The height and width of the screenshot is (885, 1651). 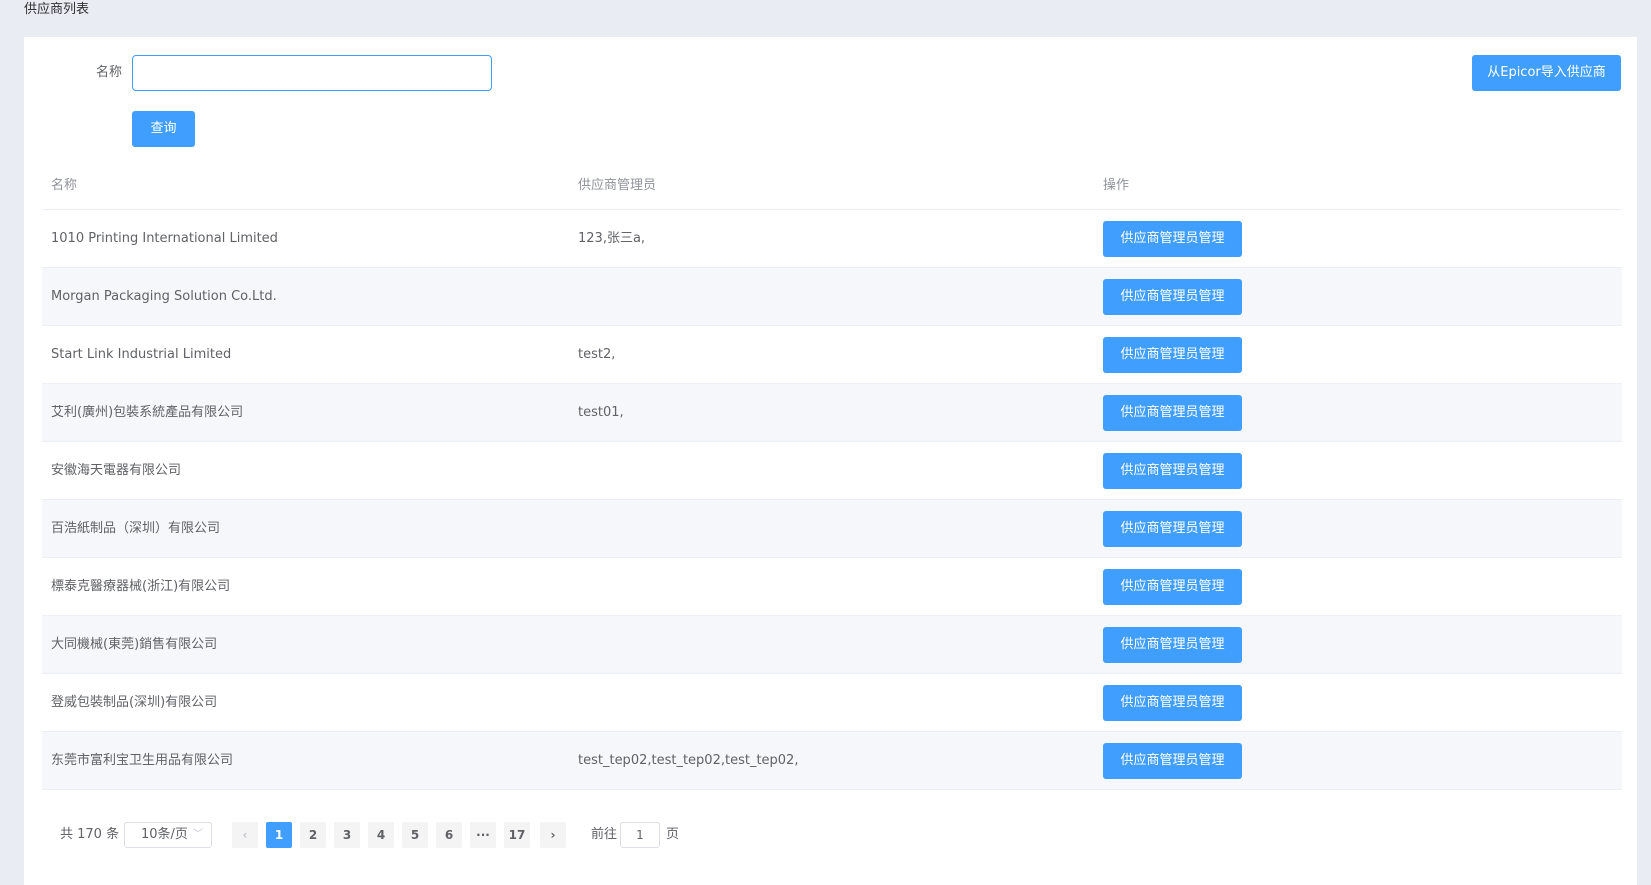 What do you see at coordinates (553, 835) in the screenshot?
I see `next-page-button: ›` at bounding box center [553, 835].